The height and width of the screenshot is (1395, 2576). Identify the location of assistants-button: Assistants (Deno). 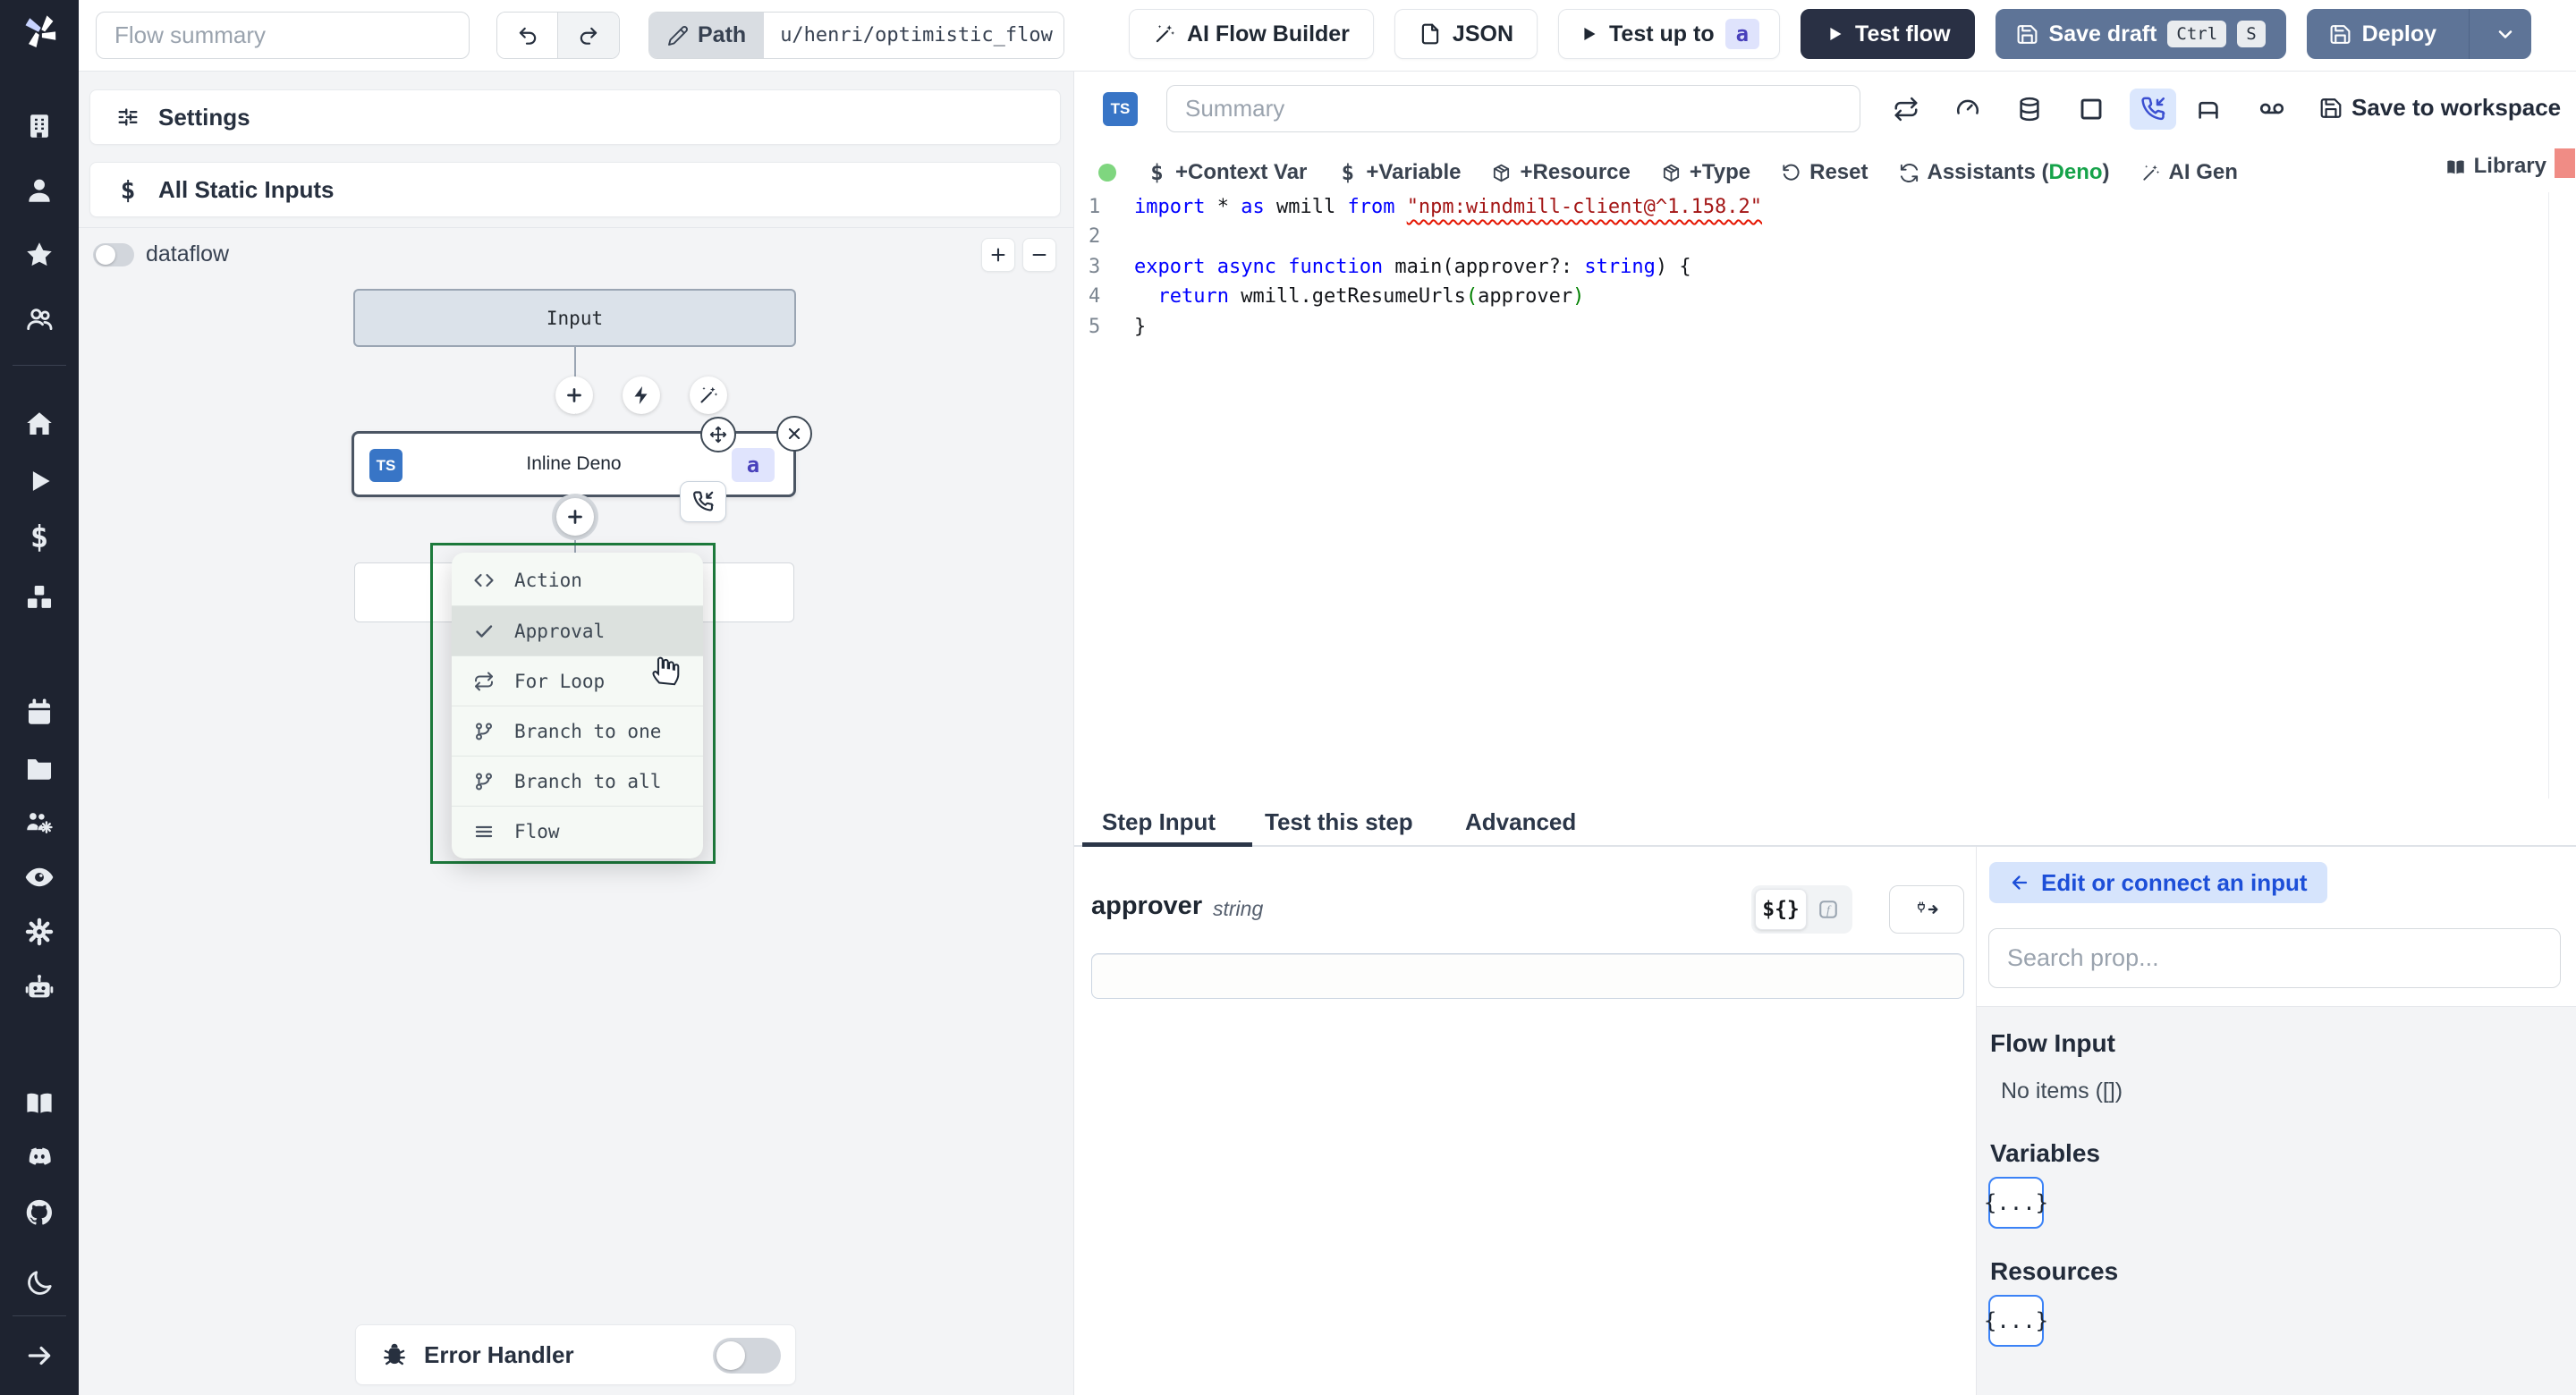
(2004, 172).